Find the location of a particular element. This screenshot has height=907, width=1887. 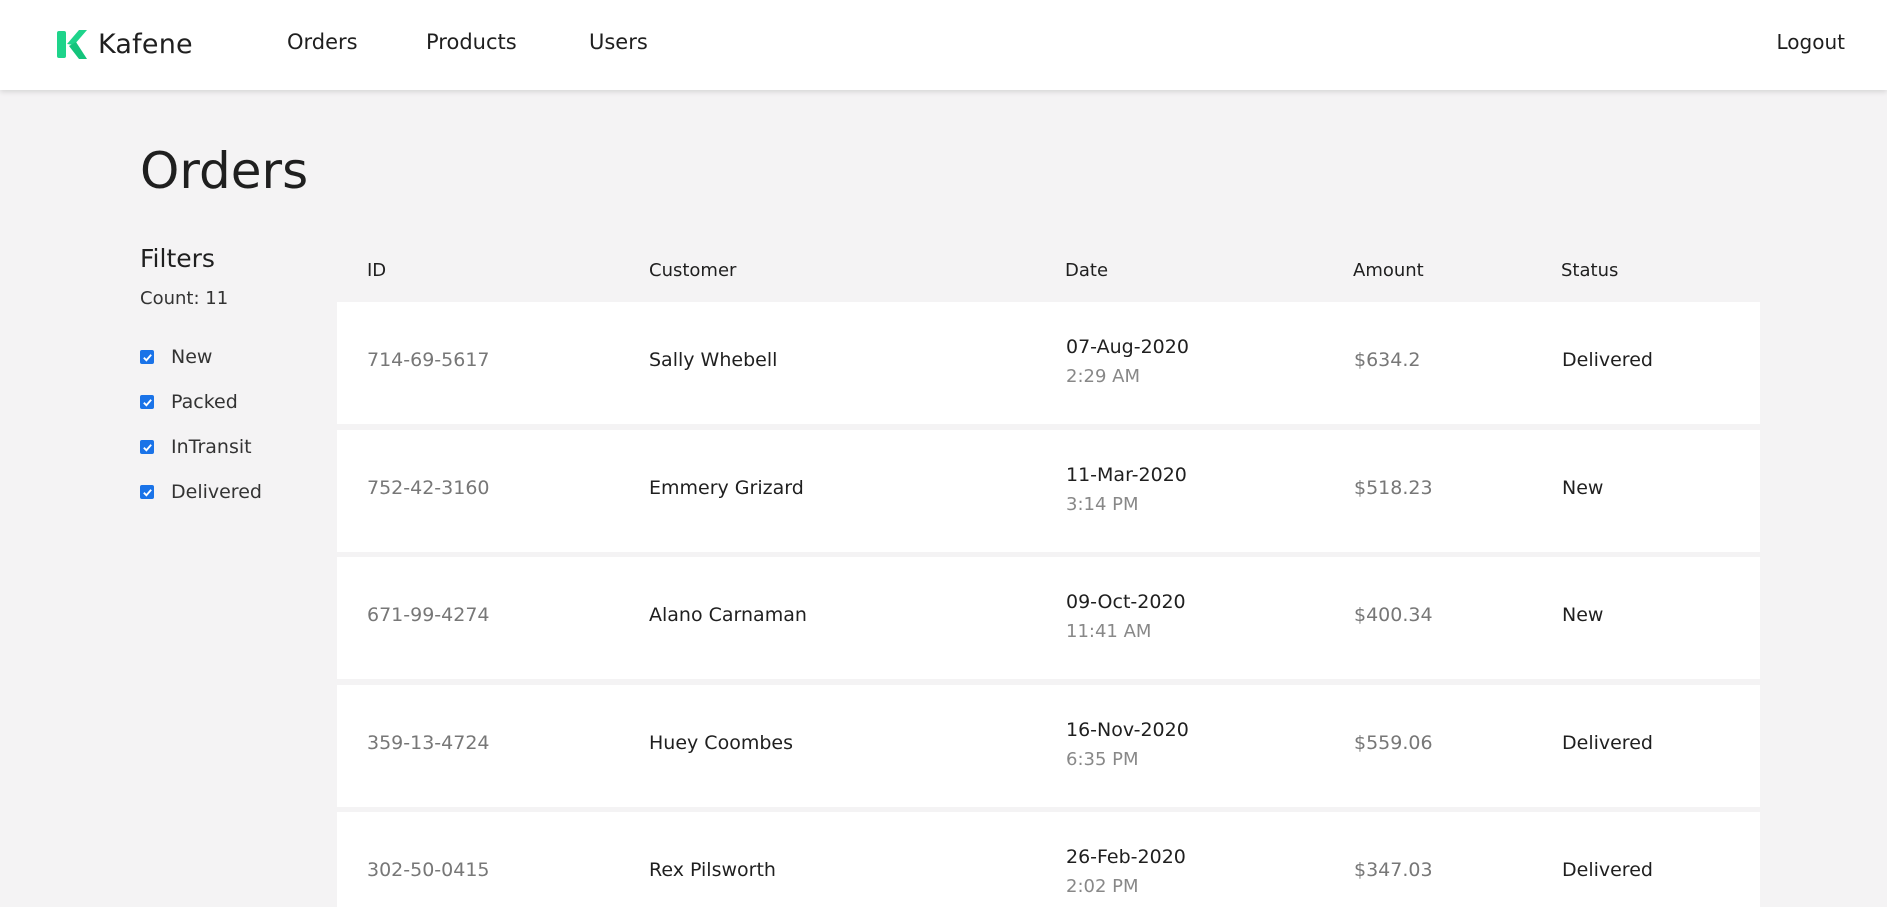

order-date: 26-Feb-2020 is located at coordinates (1126, 857).